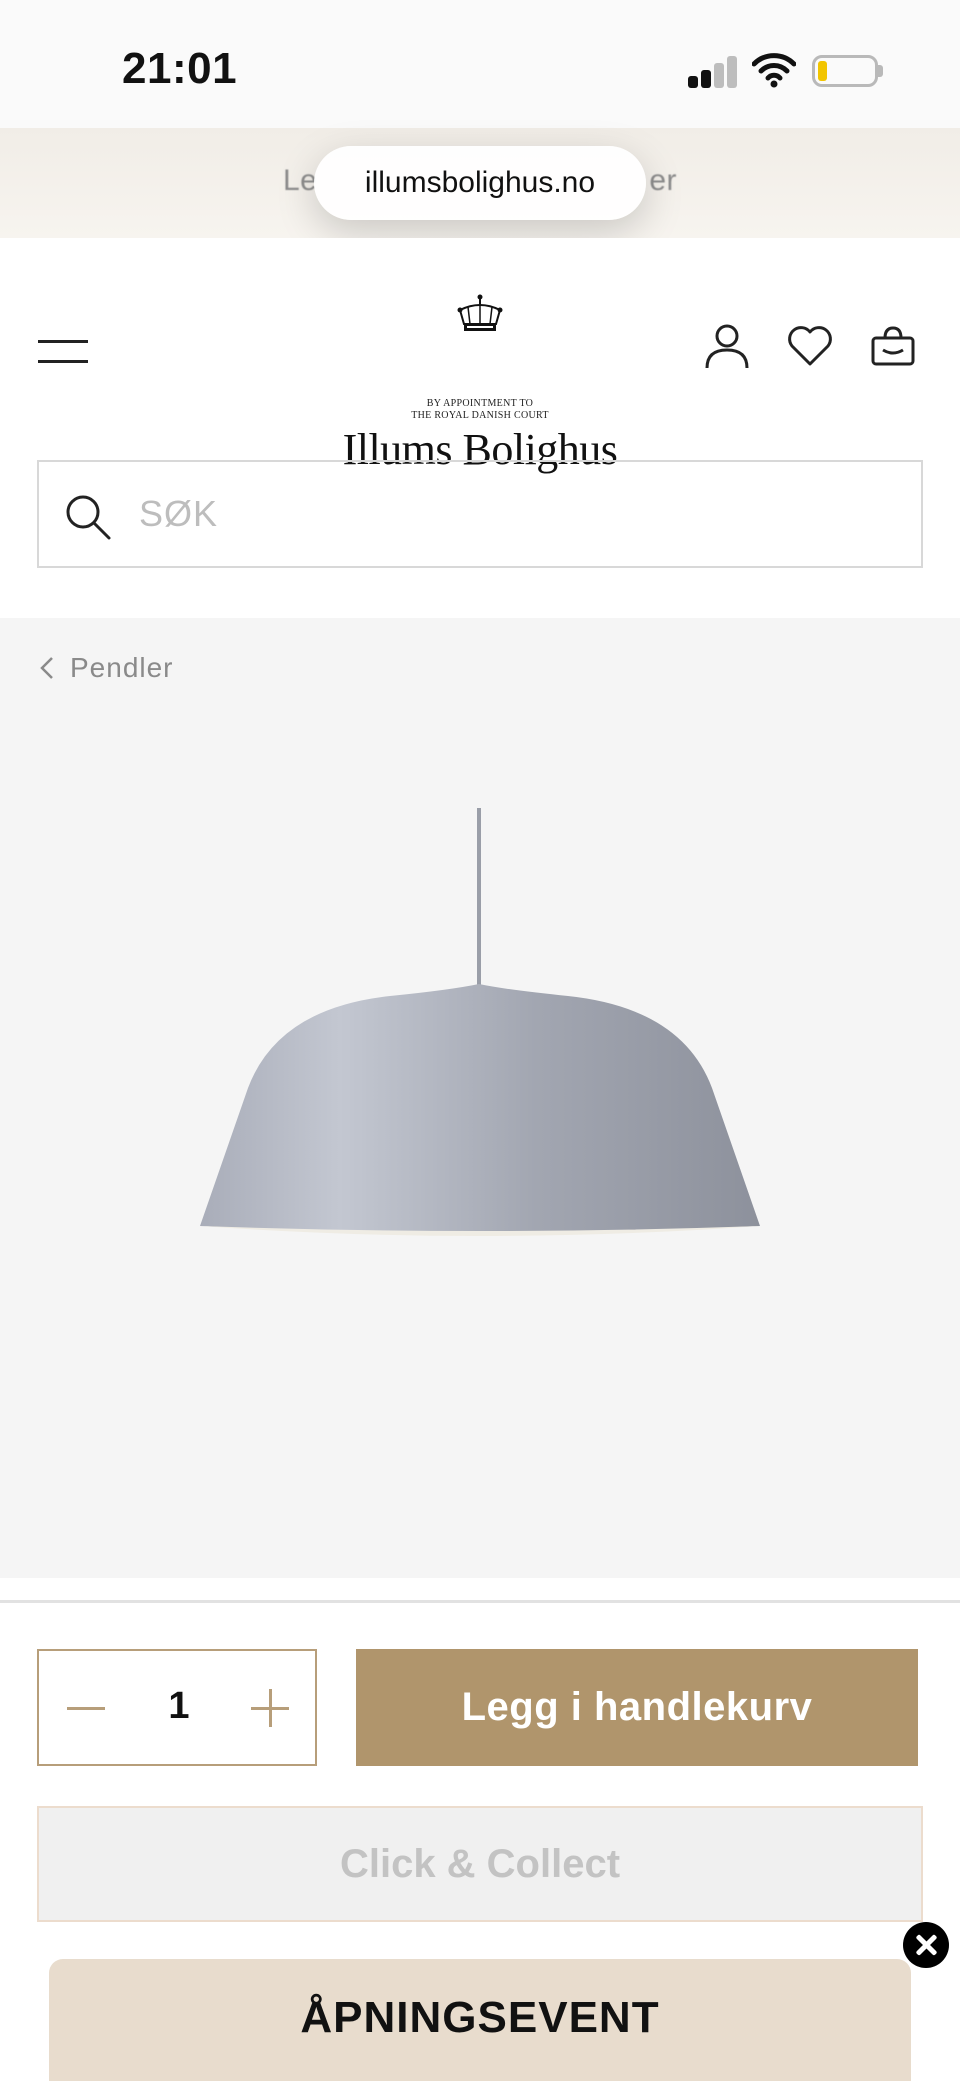 Image resolution: width=960 pixels, height=2081 pixels. Describe the element at coordinates (637, 1707) in the screenshot. I see `add-to-cart-button: Legg i handlekurv` at that location.